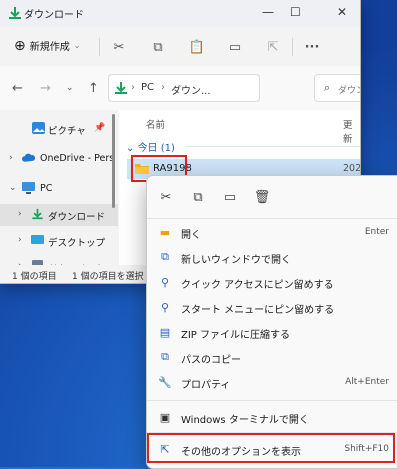 This screenshot has height=469, width=397. I want to click on command-bar: ⊕ 新規作成 ⌄ ✂ ⧉ 📋 ▭ ⇱ ···, so click(180, 46).